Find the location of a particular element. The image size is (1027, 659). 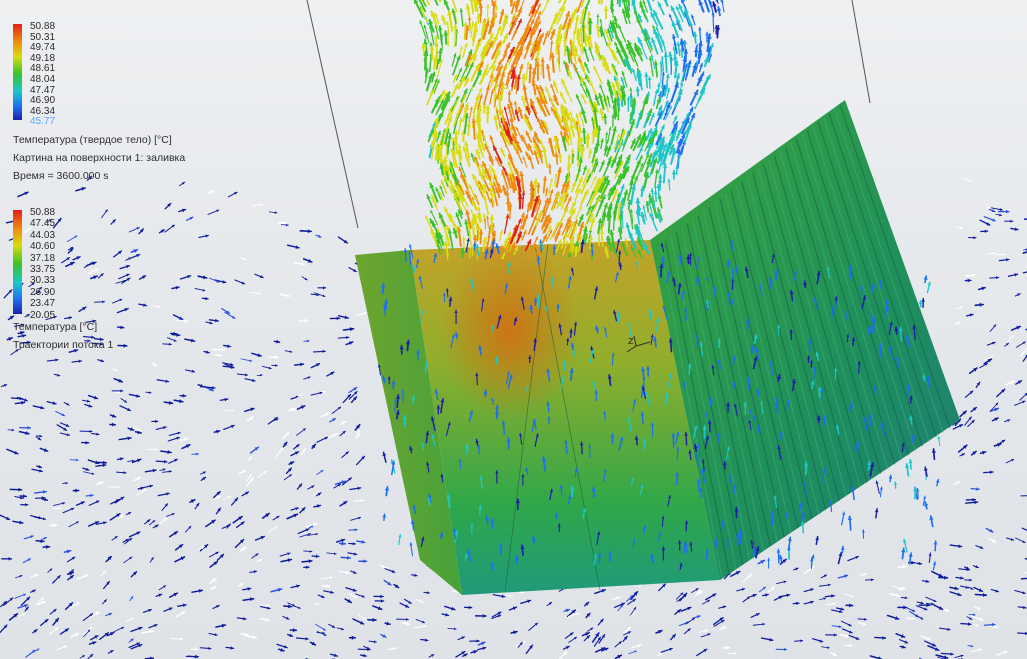

suspension-wire-right is located at coordinates (861, 52).